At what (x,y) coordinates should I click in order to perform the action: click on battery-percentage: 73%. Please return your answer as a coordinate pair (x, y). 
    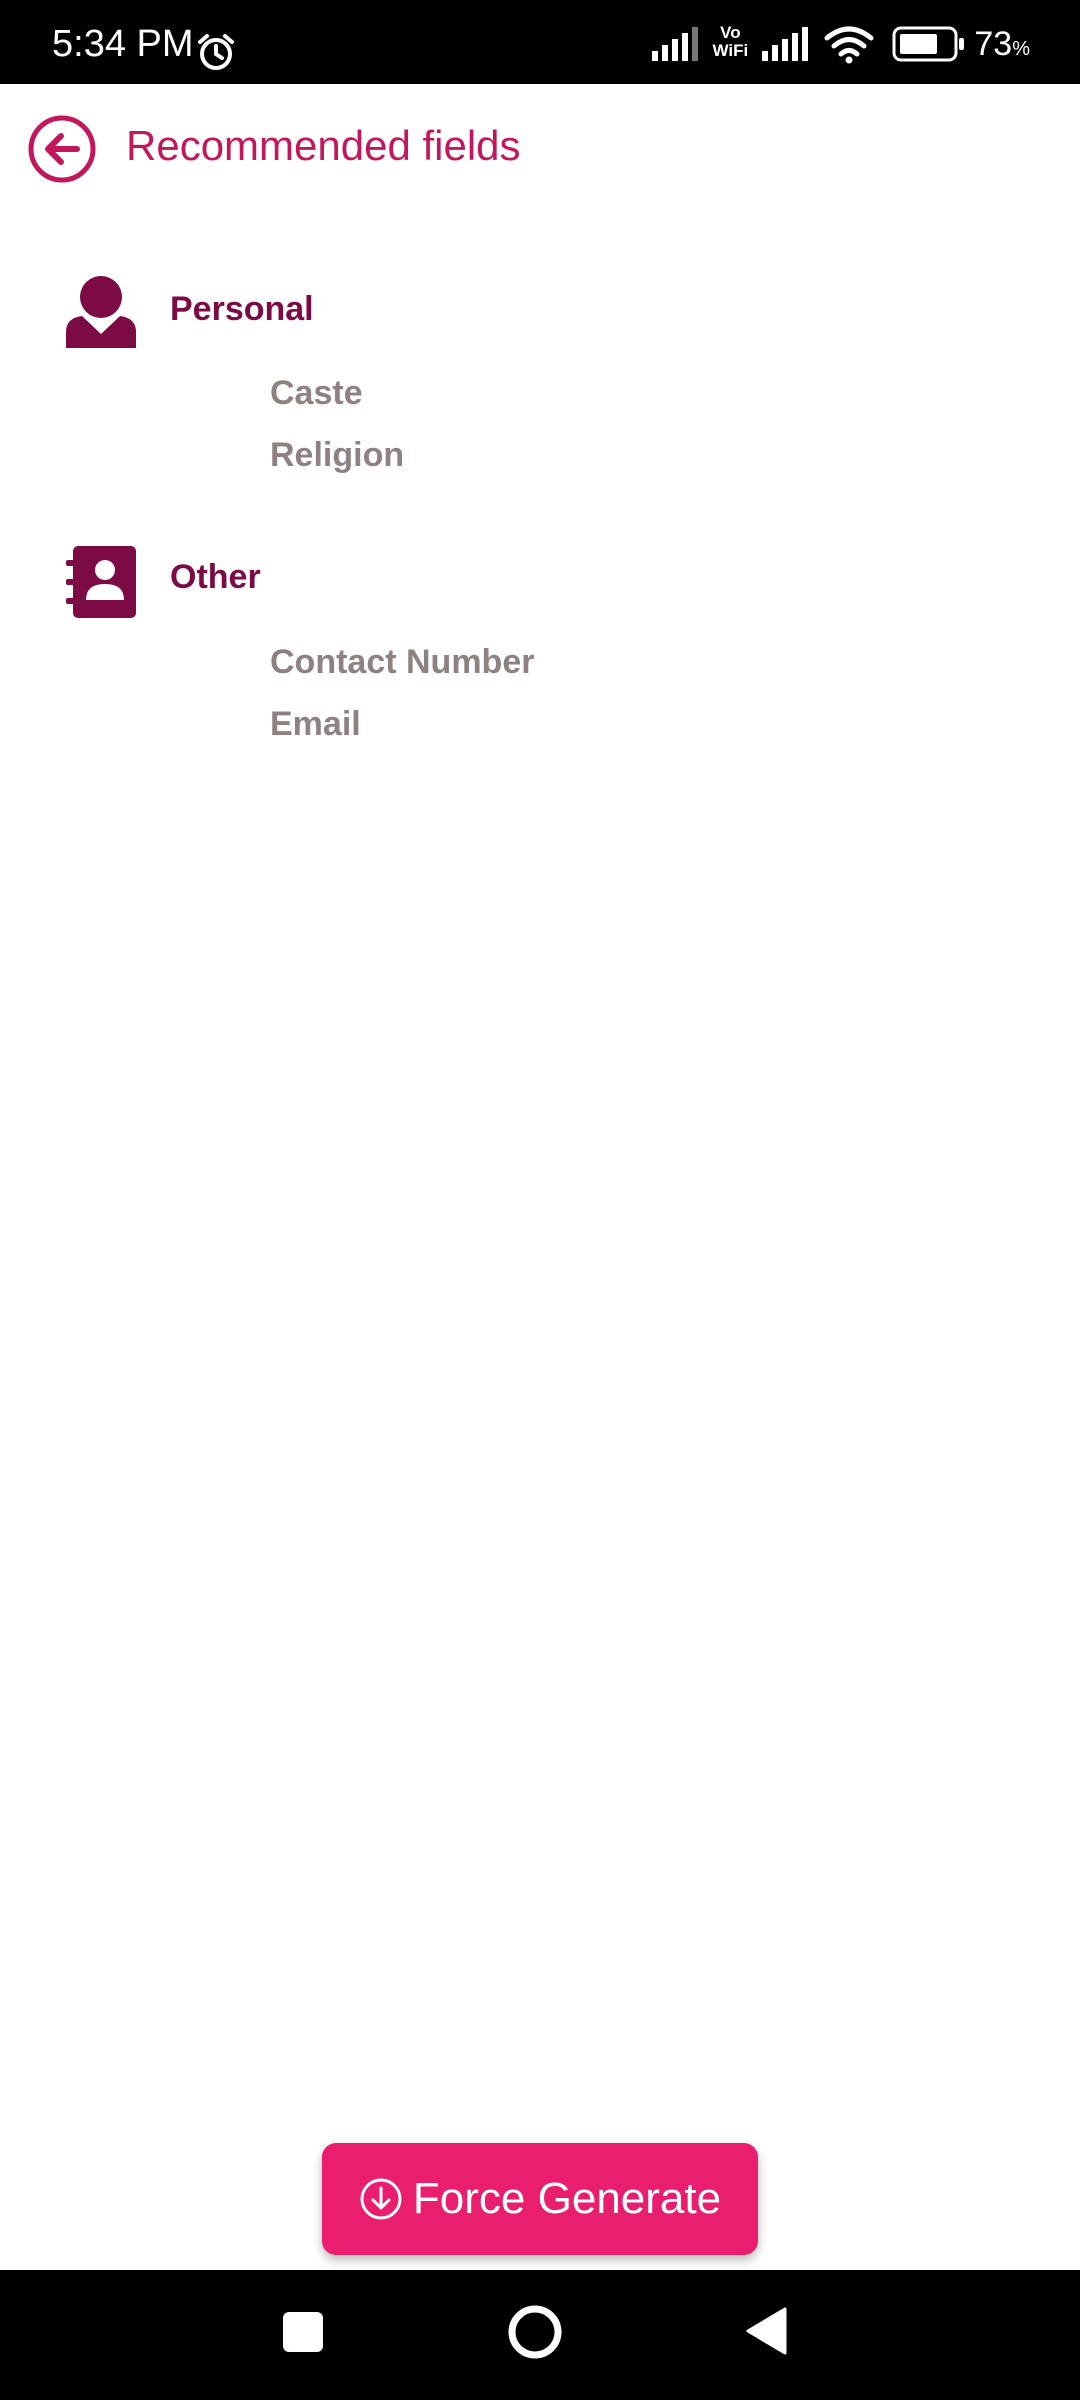
    Looking at the image, I should click on (1002, 44).